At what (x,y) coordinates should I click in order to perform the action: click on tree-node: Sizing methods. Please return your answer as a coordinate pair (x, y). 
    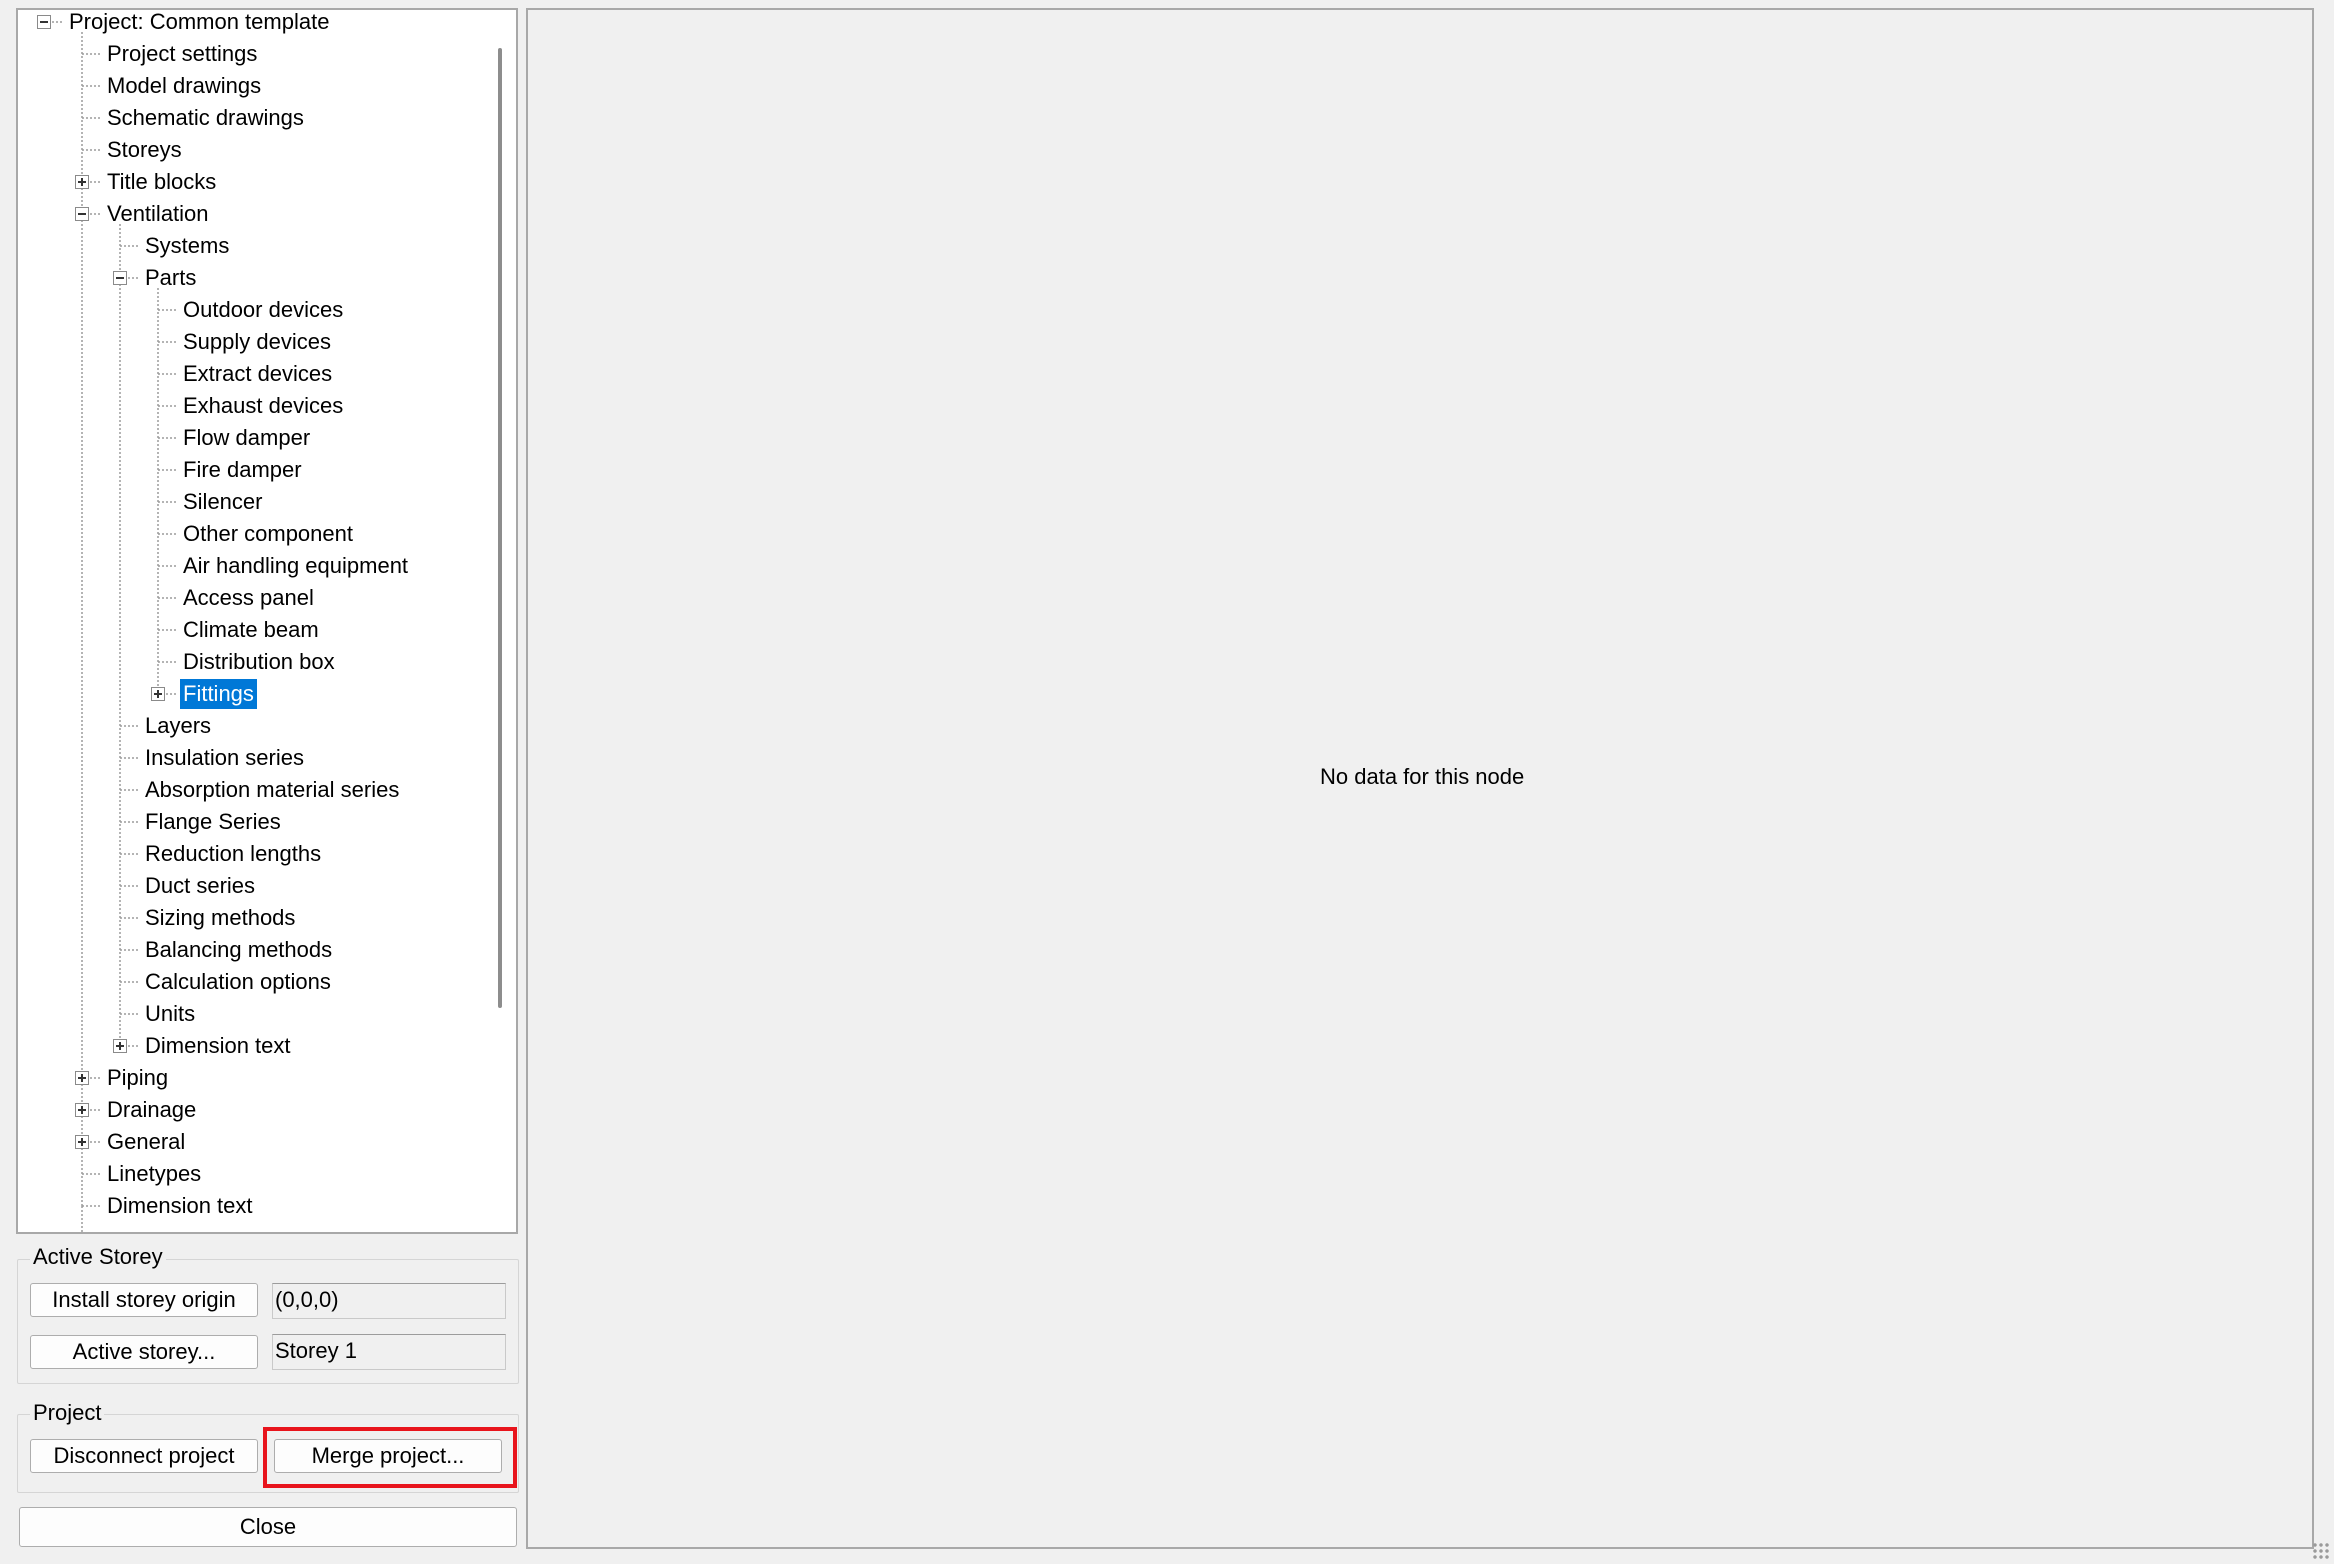
    Looking at the image, I should click on (220, 918).